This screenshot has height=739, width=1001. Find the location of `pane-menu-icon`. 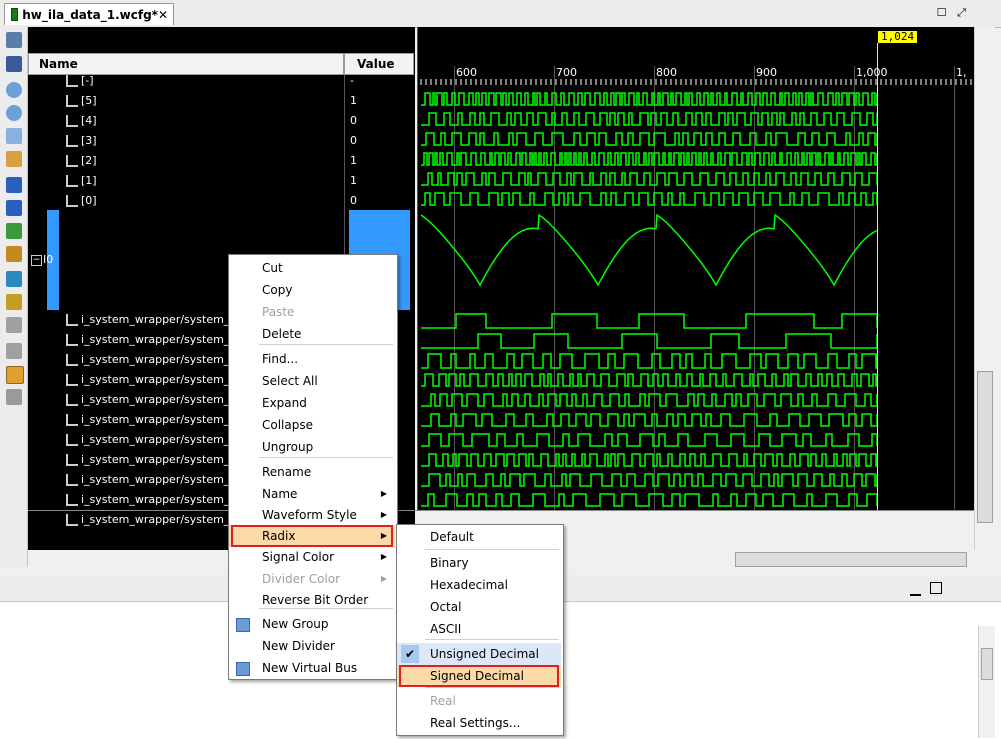

pane-menu-icon is located at coordinates (981, 12).